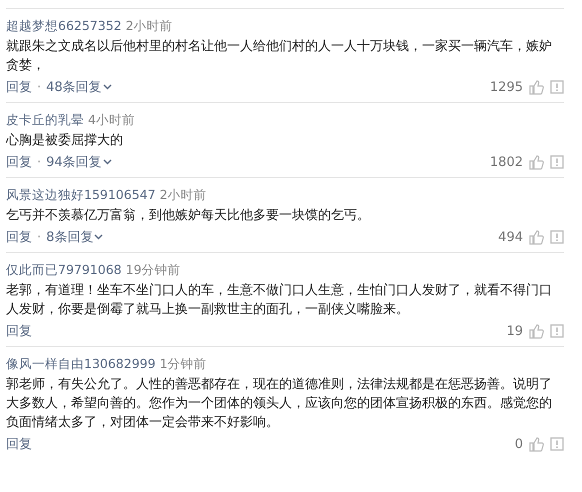 The width and height of the screenshot is (582, 492). Describe the element at coordinates (183, 364) in the screenshot. I see `timestamp: 1分钟前` at that location.